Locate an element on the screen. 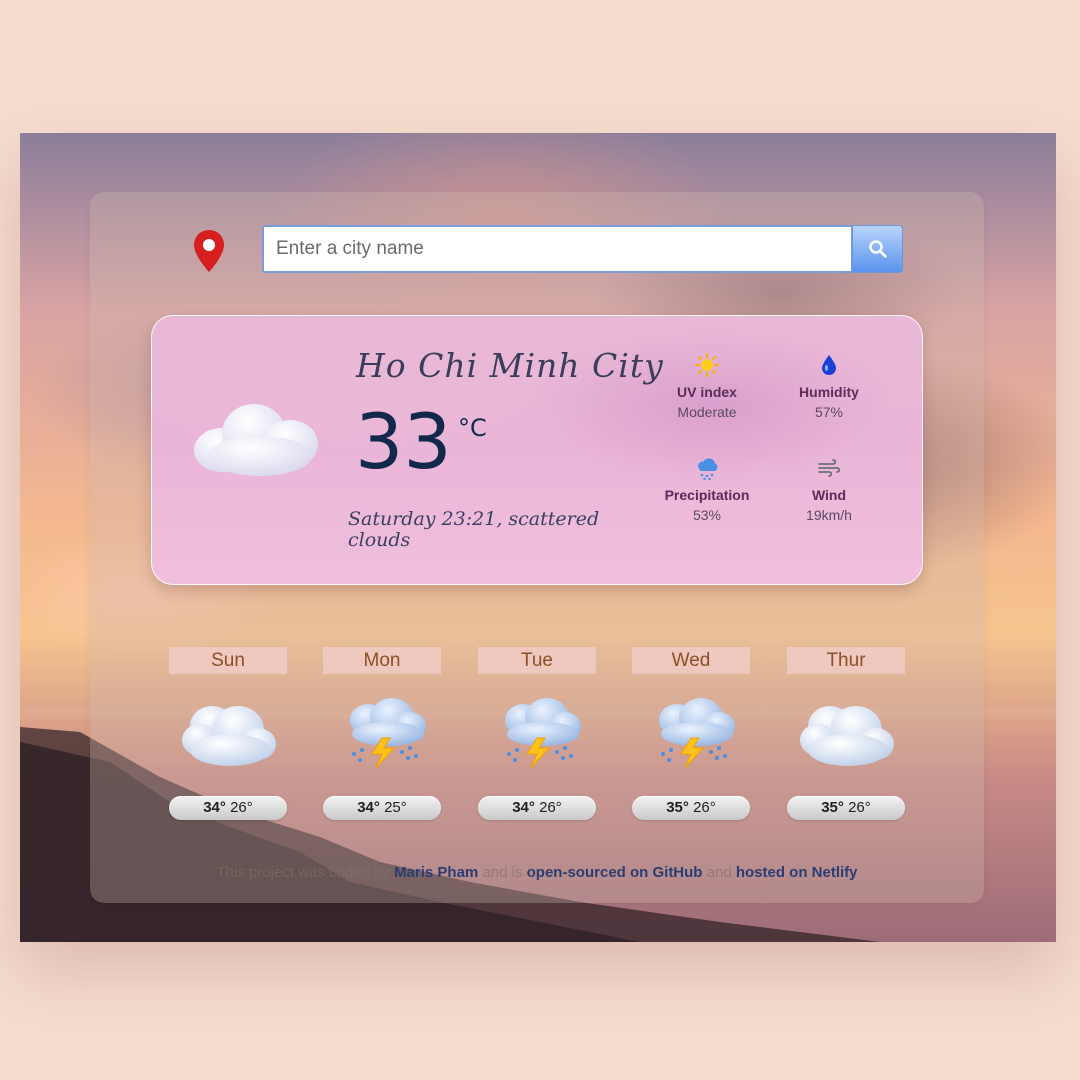 The width and height of the screenshot is (1080, 1080). precipitation-stat: Precipitation 53% is located at coordinates (707, 489).